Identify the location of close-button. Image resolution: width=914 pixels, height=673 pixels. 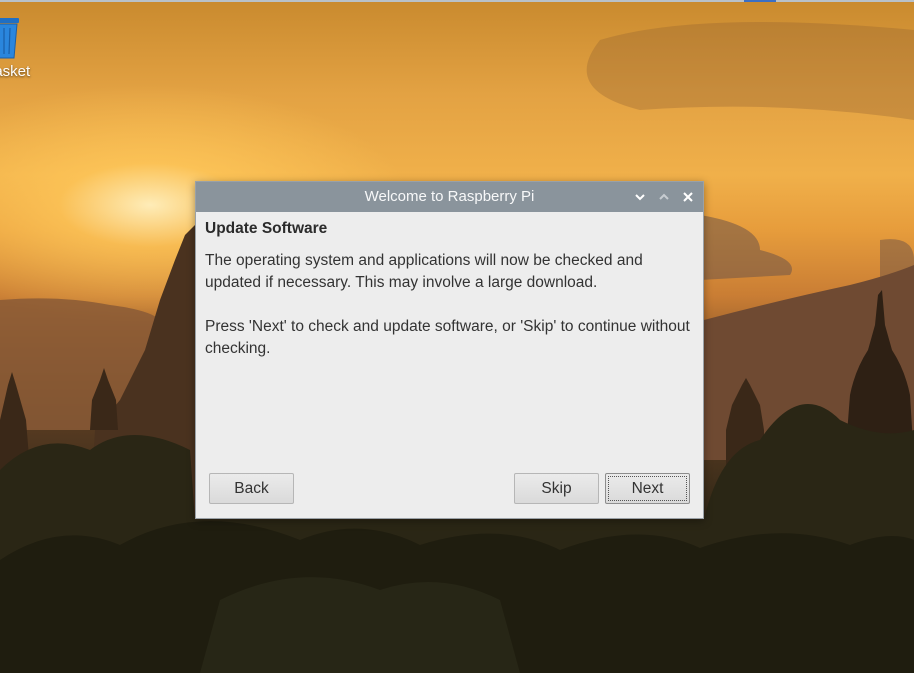
(688, 197).